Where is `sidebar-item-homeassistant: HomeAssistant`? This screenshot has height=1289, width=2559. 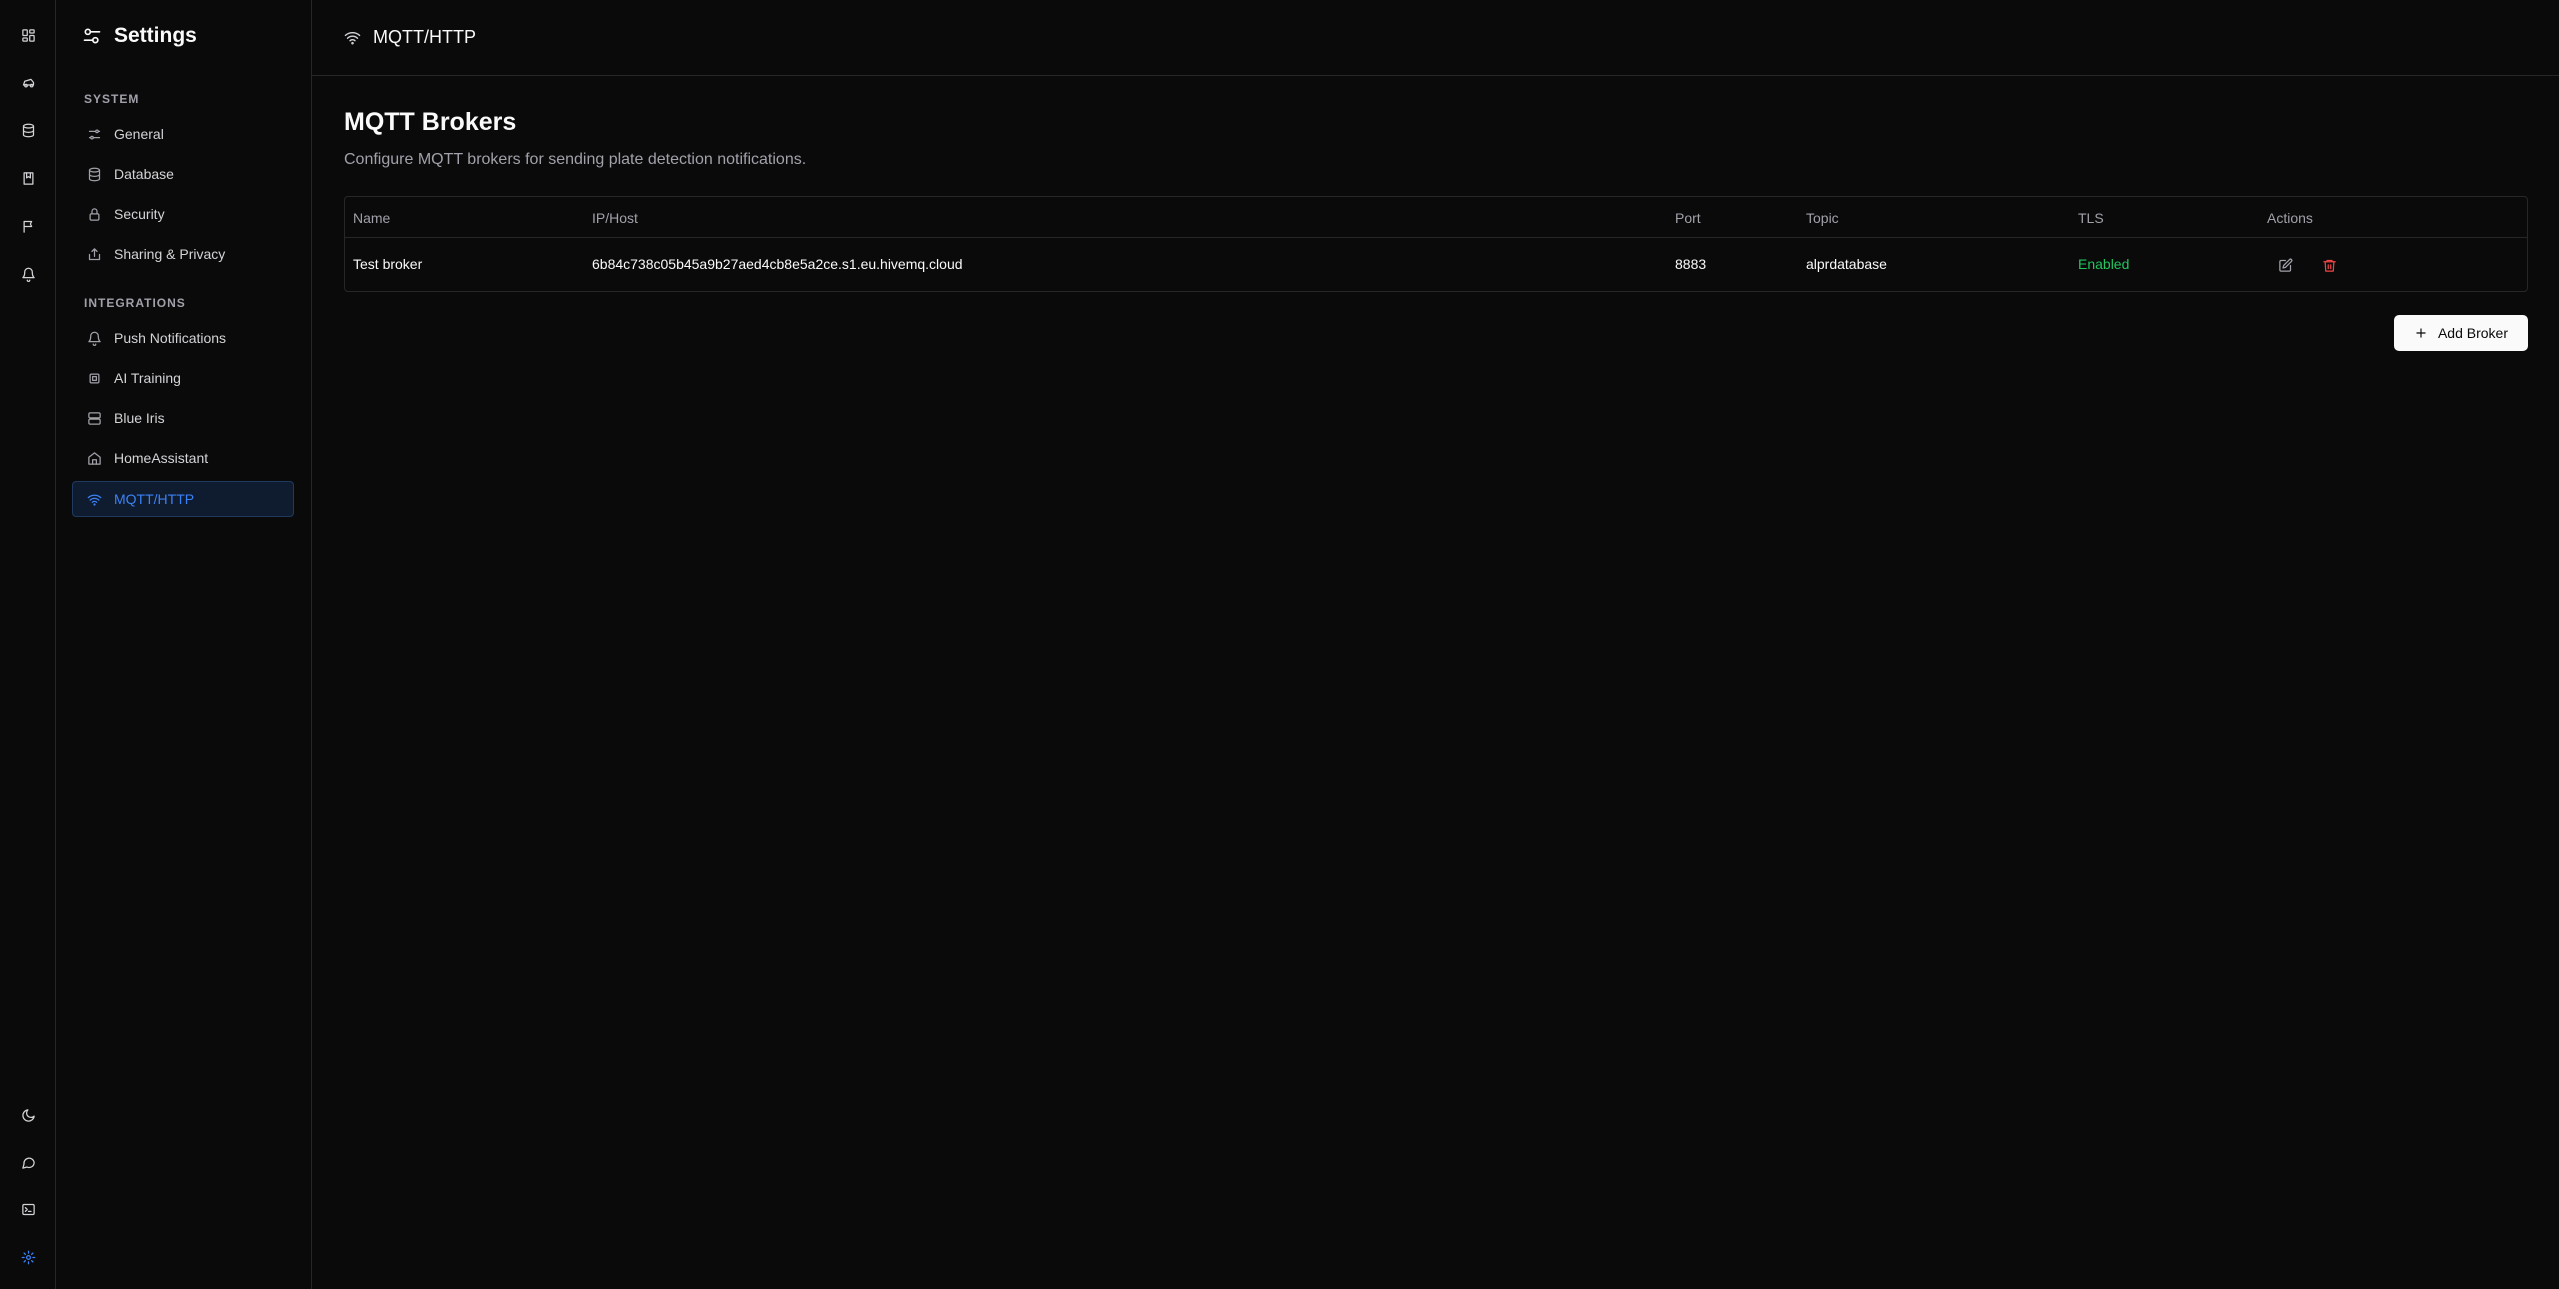 sidebar-item-homeassistant: HomeAssistant is located at coordinates (183, 458).